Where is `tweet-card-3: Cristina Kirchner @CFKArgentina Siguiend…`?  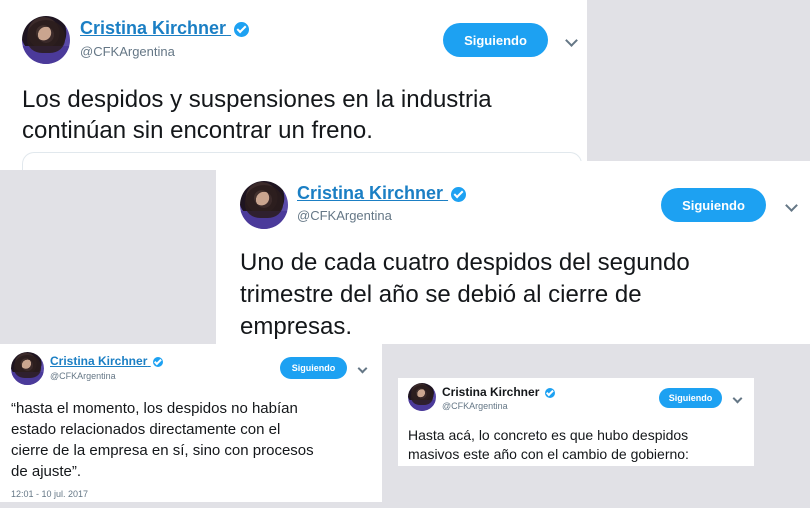 tweet-card-3: Cristina Kirchner @CFKArgentina Siguiend… is located at coordinates (191, 423).